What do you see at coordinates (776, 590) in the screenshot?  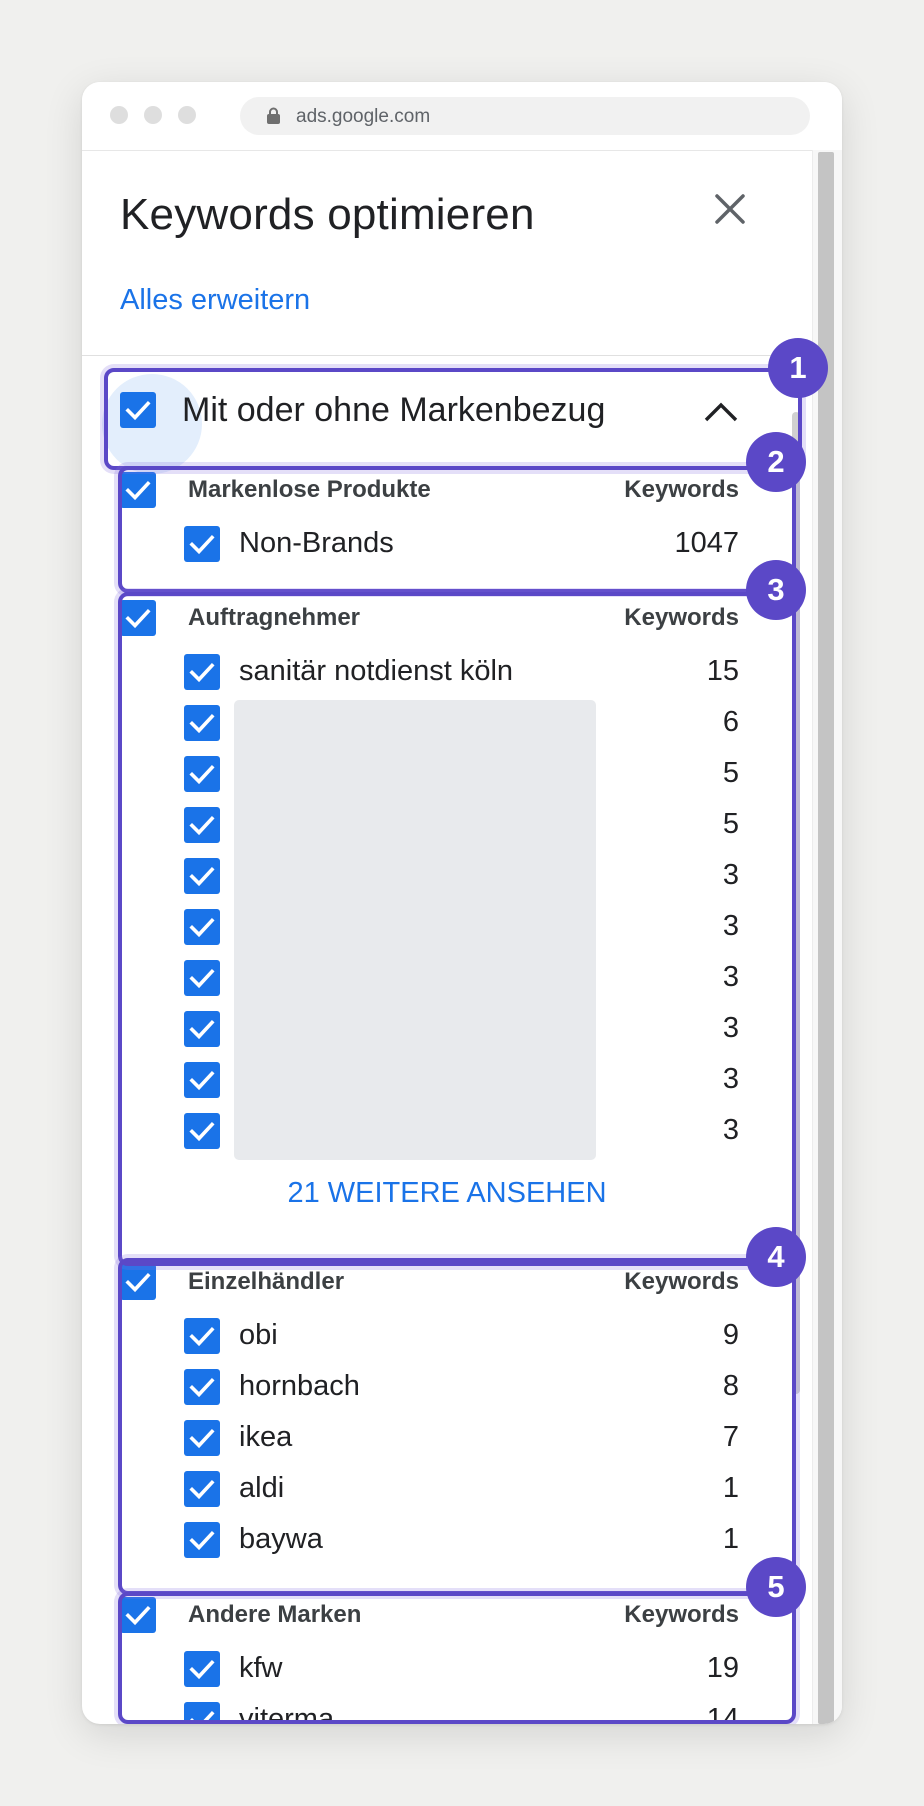 I see `step-badge: 3` at bounding box center [776, 590].